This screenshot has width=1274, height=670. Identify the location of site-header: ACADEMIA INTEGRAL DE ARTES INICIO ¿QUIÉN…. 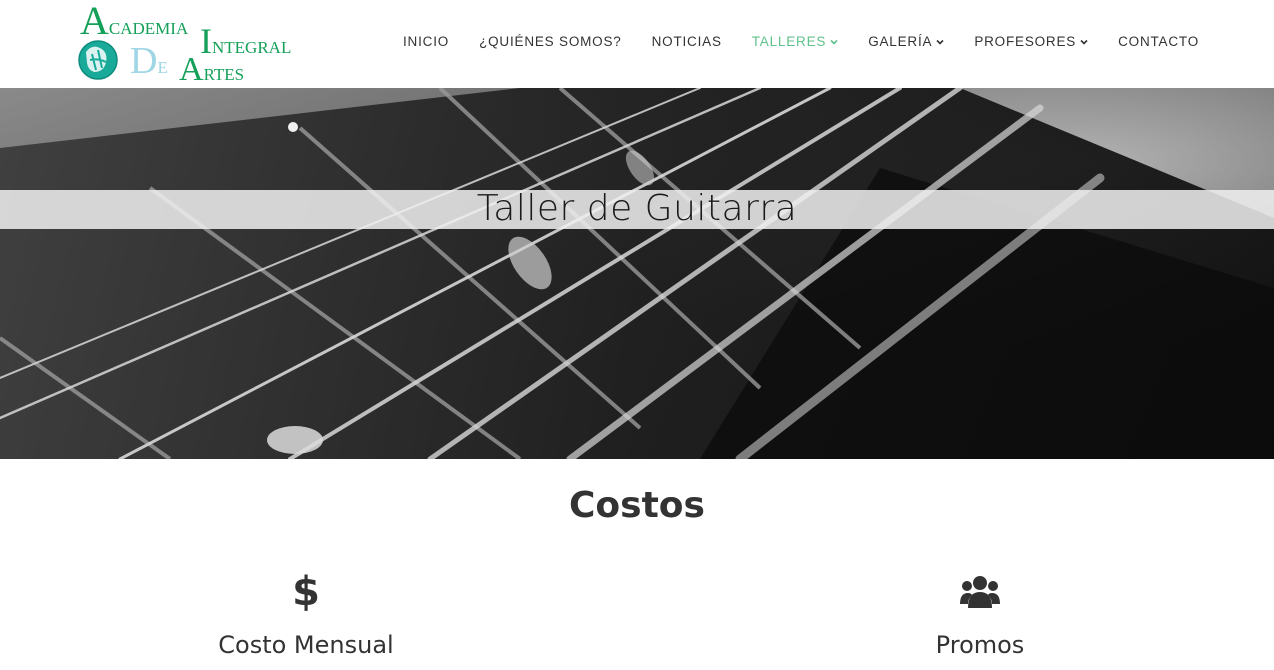
(637, 44).